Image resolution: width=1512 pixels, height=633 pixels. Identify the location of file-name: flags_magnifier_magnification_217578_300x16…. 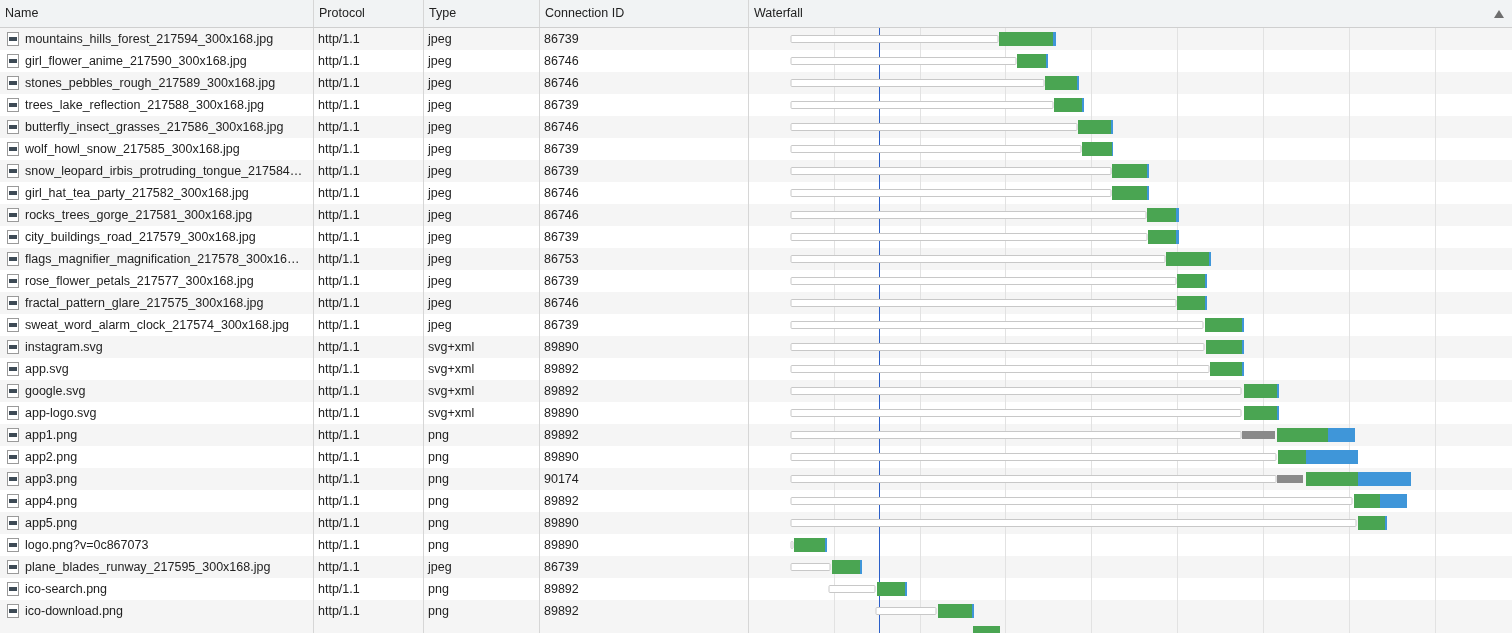
(162, 259).